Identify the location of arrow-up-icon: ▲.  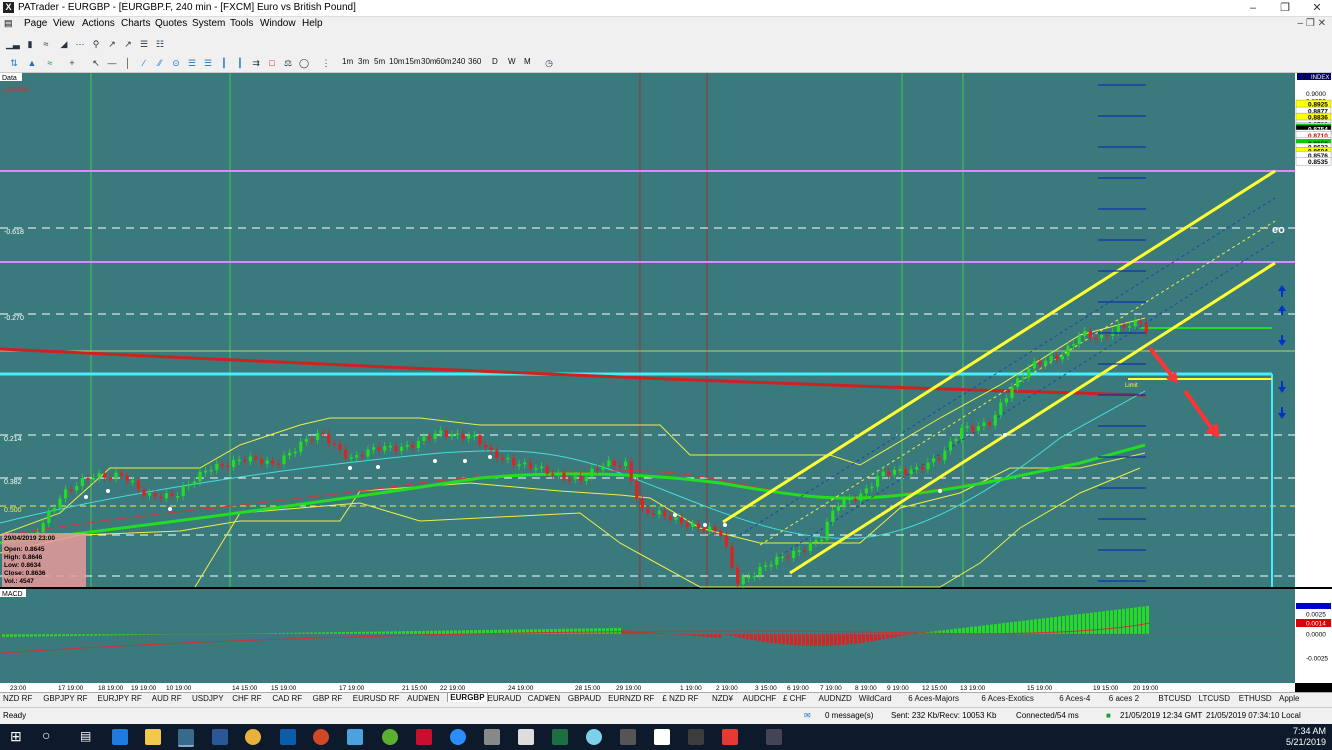
(32, 63).